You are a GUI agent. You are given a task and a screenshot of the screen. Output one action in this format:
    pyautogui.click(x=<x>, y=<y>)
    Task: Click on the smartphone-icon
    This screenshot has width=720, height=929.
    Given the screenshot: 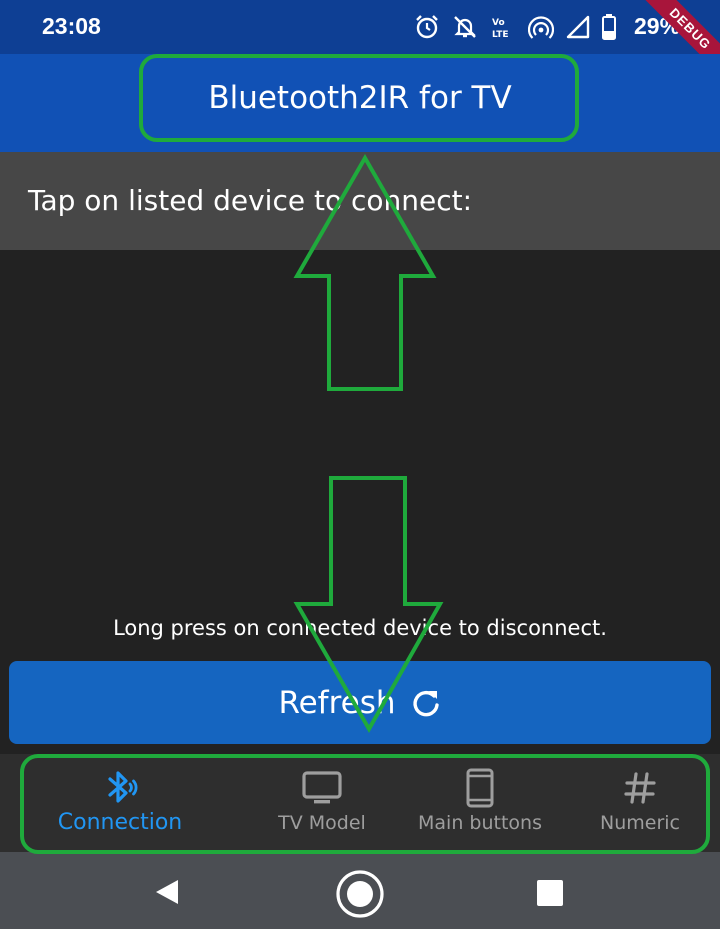 What is the action you would take?
    pyautogui.click(x=480, y=788)
    